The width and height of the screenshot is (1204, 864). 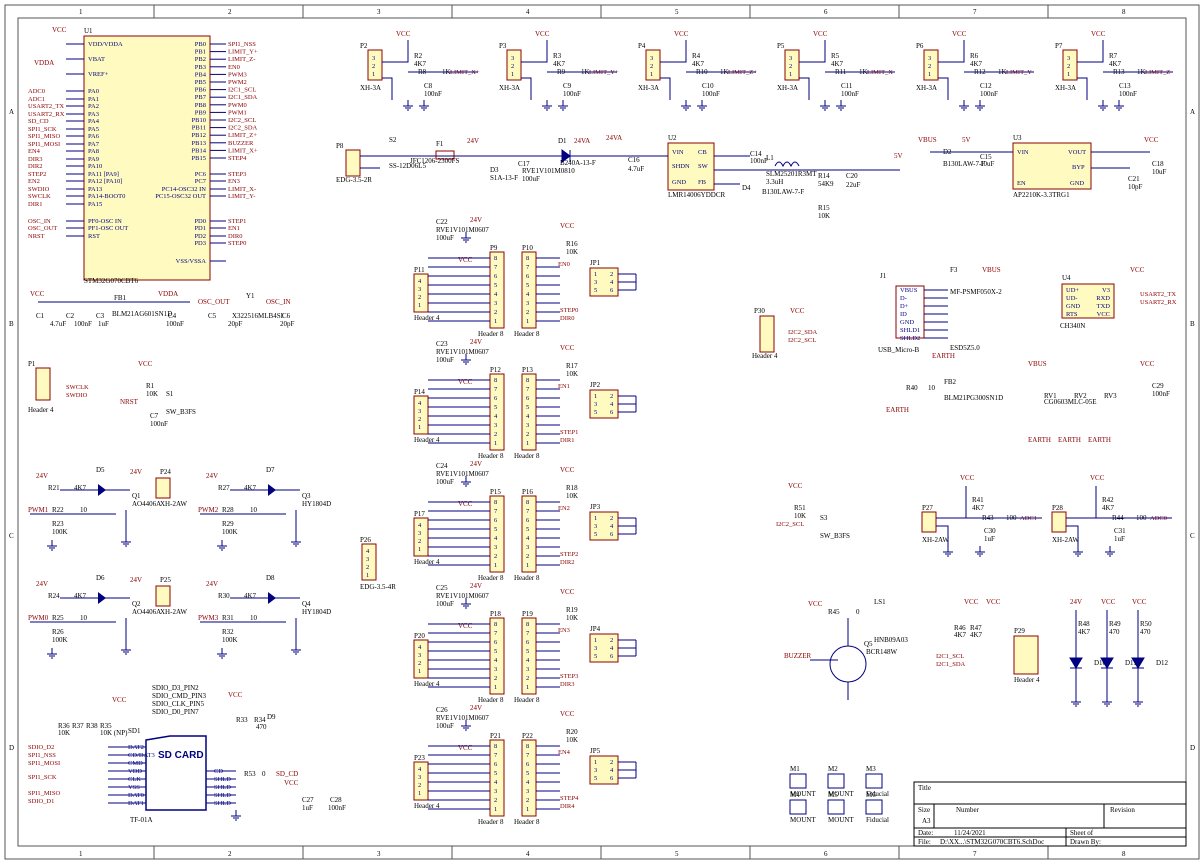 What do you see at coordinates (1069, 440) in the screenshot?
I see `rv2-earth: EARTH` at bounding box center [1069, 440].